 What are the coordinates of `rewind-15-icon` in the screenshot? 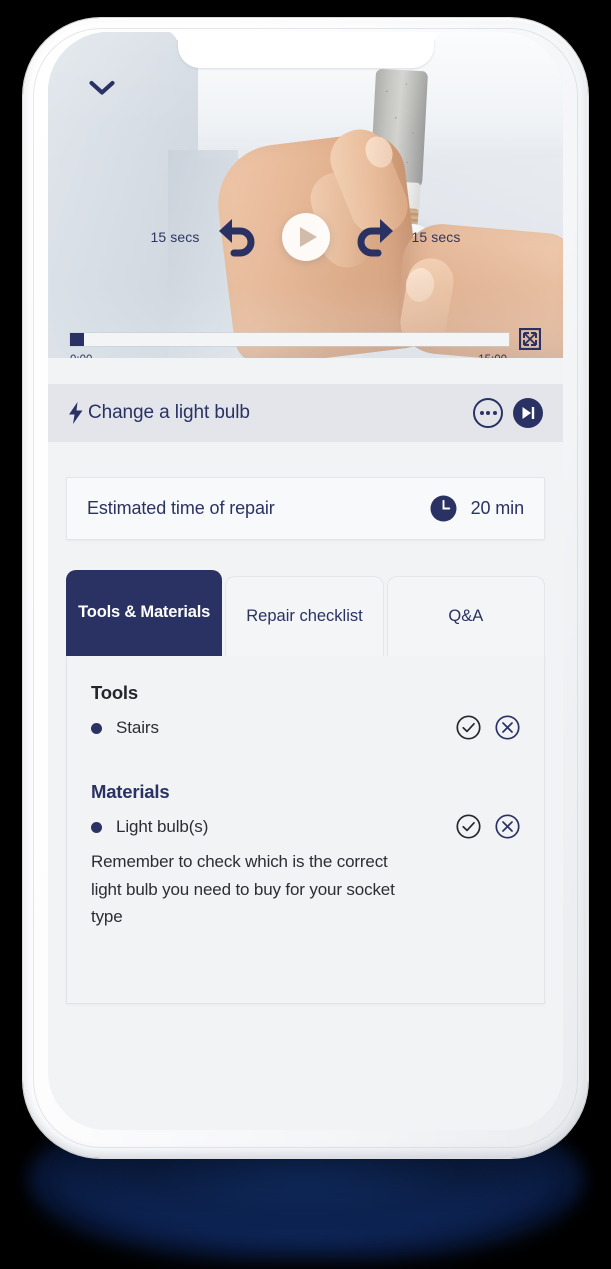 It's located at (236, 238).